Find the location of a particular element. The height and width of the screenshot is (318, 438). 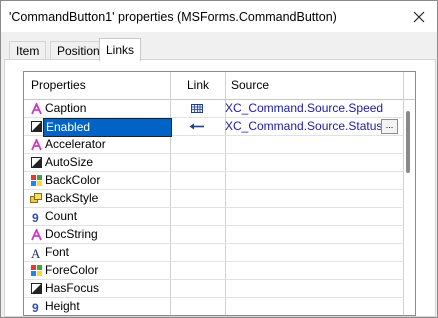

grid-row-backcolor: BackColor is located at coordinates (214, 181).